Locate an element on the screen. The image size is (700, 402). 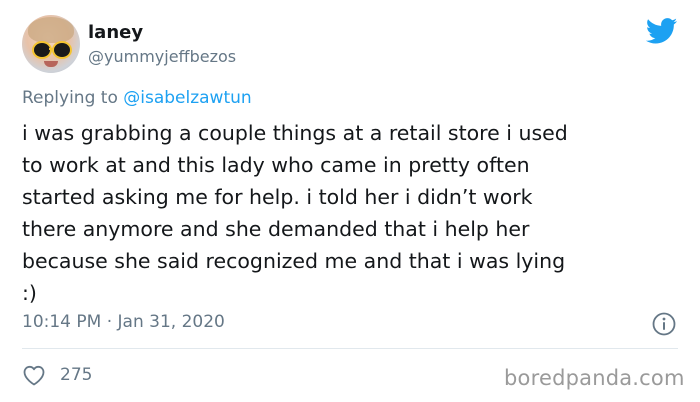
avatar-glasses-left is located at coordinates (42, 50).